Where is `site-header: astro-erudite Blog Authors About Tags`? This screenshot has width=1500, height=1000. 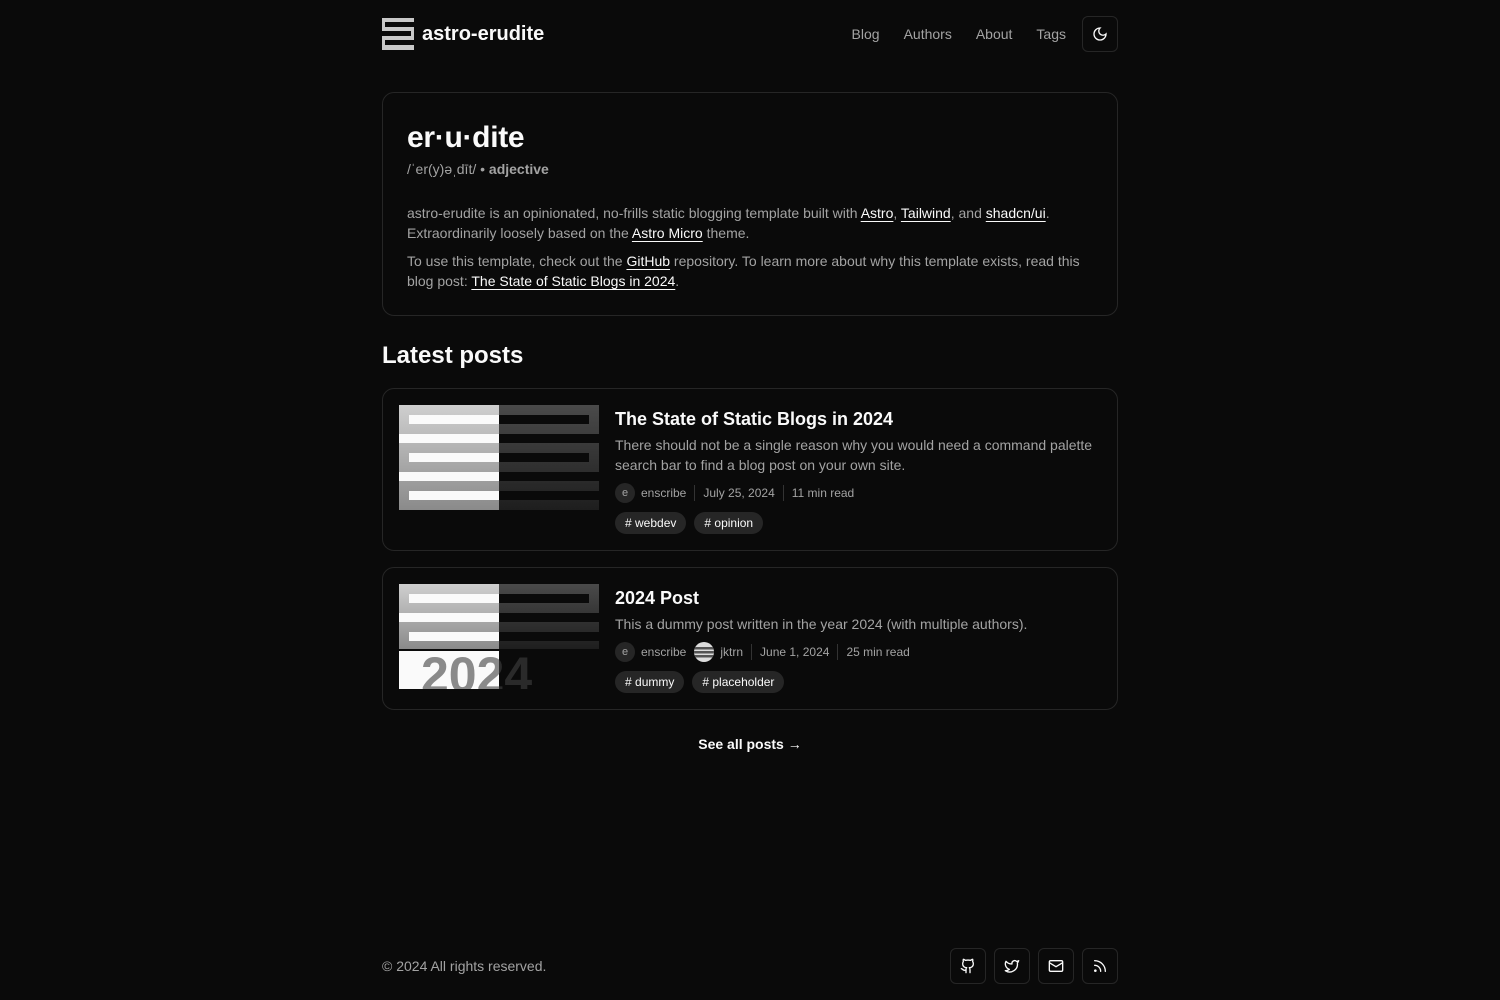
site-header: astro-erudite Blog Authors About Tags is located at coordinates (750, 34).